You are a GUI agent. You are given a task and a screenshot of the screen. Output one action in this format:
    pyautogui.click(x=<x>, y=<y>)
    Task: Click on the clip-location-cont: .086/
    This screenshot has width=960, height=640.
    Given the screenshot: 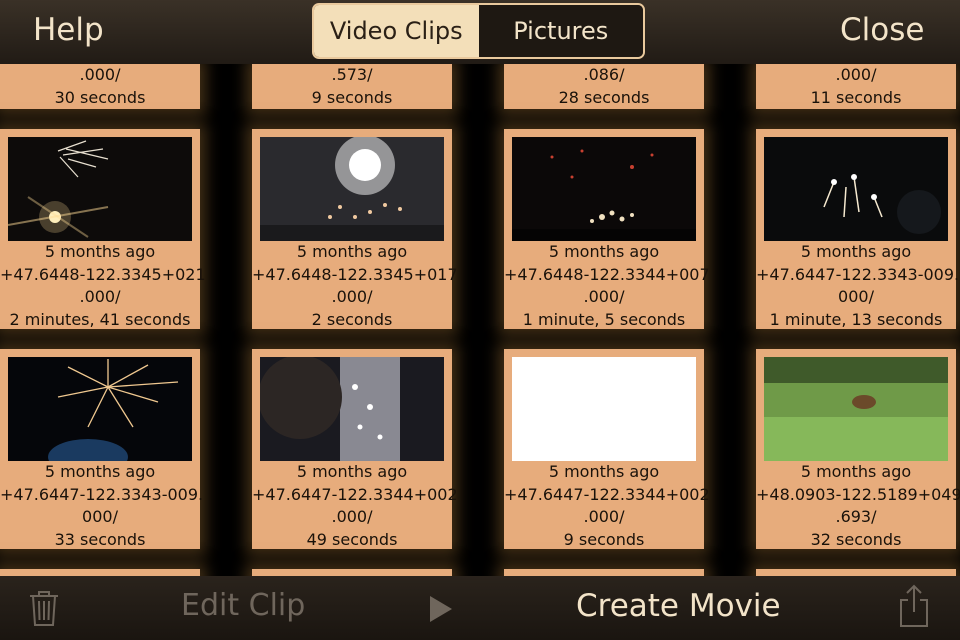 What is the action you would take?
    pyautogui.click(x=604, y=74)
    